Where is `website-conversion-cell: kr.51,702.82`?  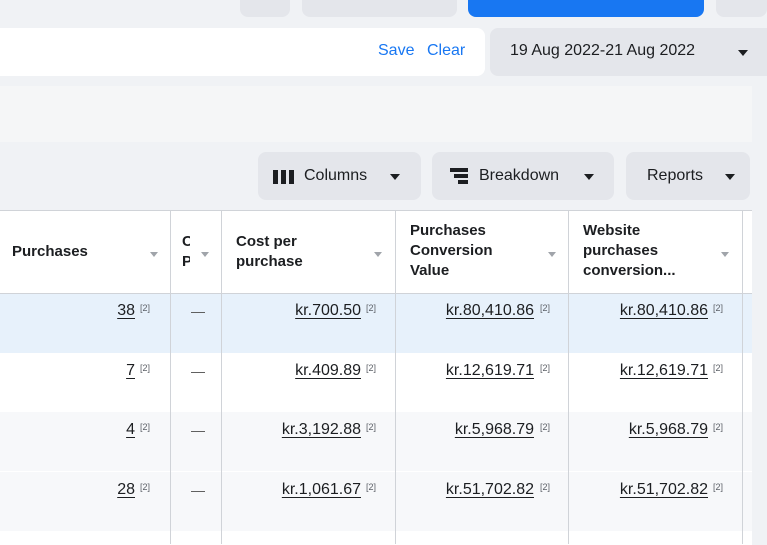
website-conversion-cell: kr.51,702.82 is located at coordinates (664, 490).